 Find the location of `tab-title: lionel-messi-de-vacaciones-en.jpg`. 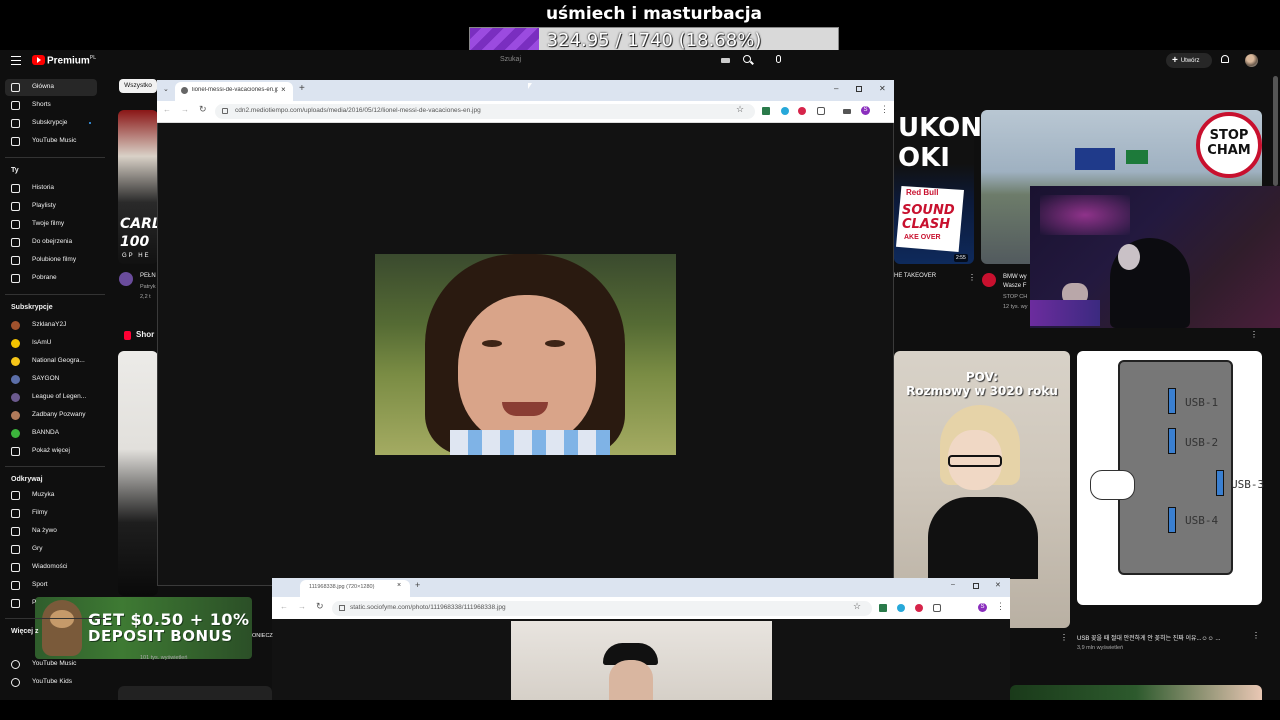

tab-title: lionel-messi-de-vacaciones-en.jpg is located at coordinates (235, 90).